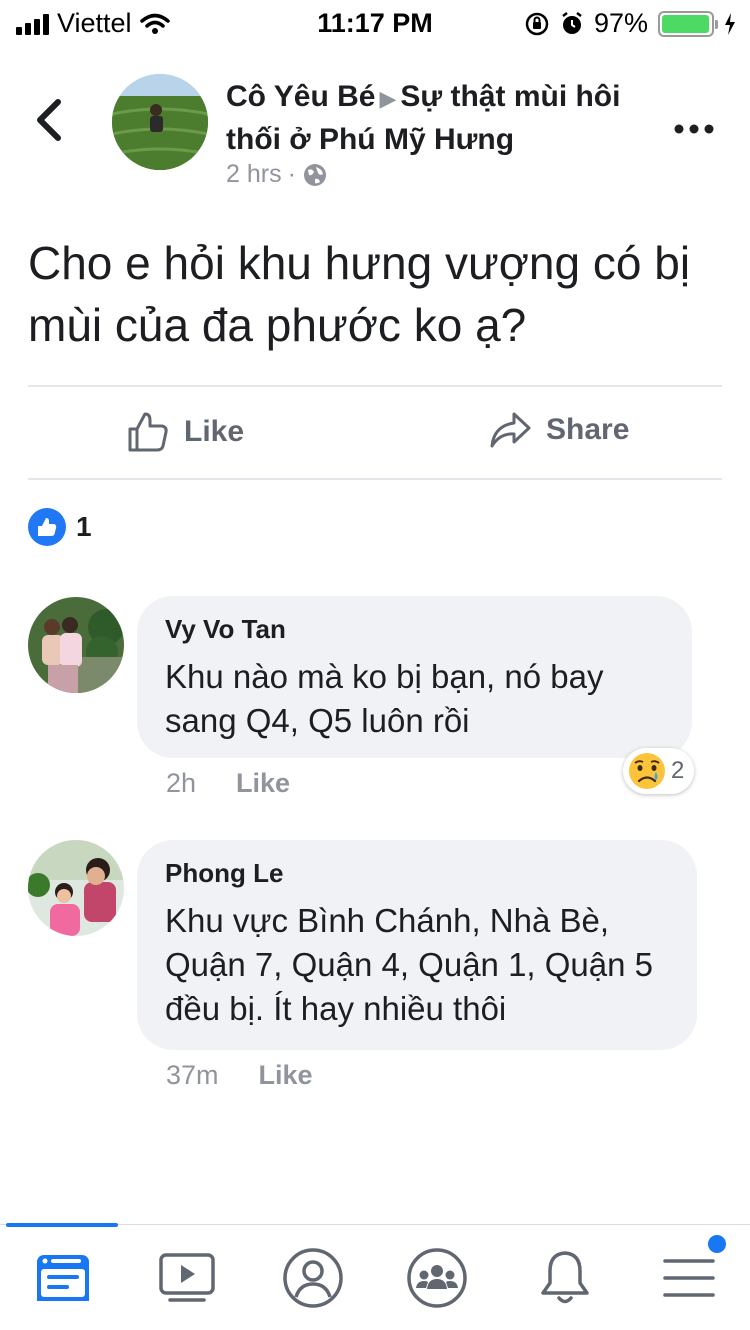 The width and height of the screenshot is (750, 1330). I want to click on tab-news-feed, so click(63, 1278).